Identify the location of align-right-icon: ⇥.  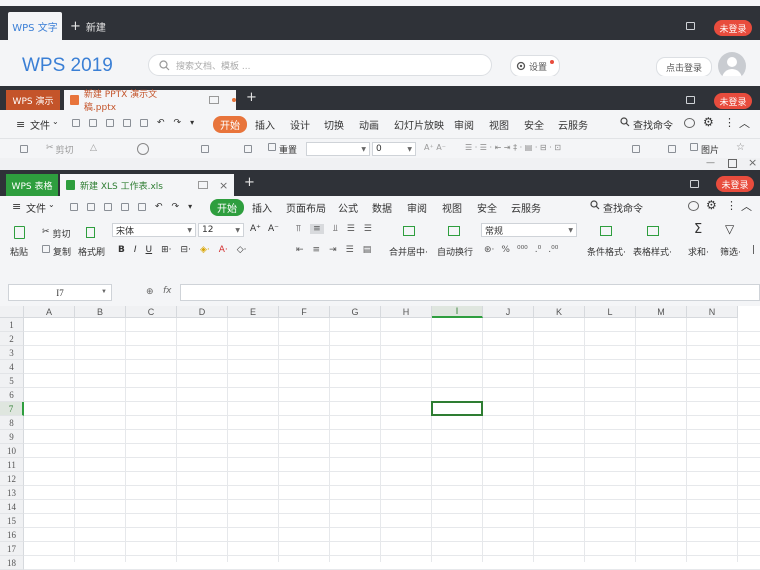
(333, 250).